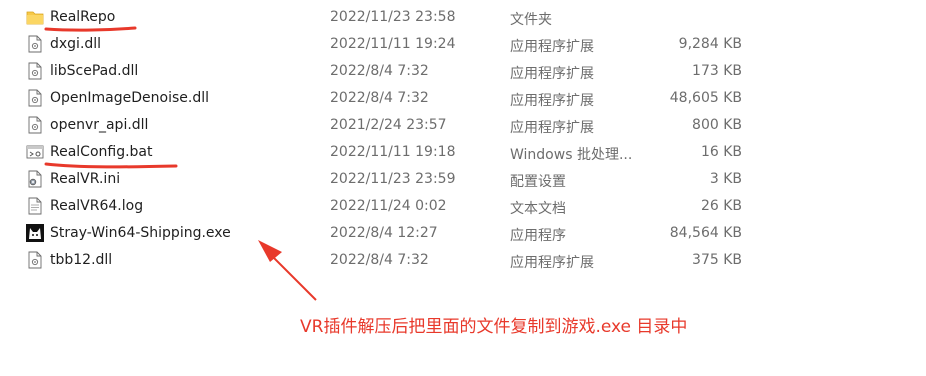 The width and height of the screenshot is (926, 376). What do you see at coordinates (388, 206) in the screenshot?
I see `file-modified-date: 2022/11/24 0:02` at bounding box center [388, 206].